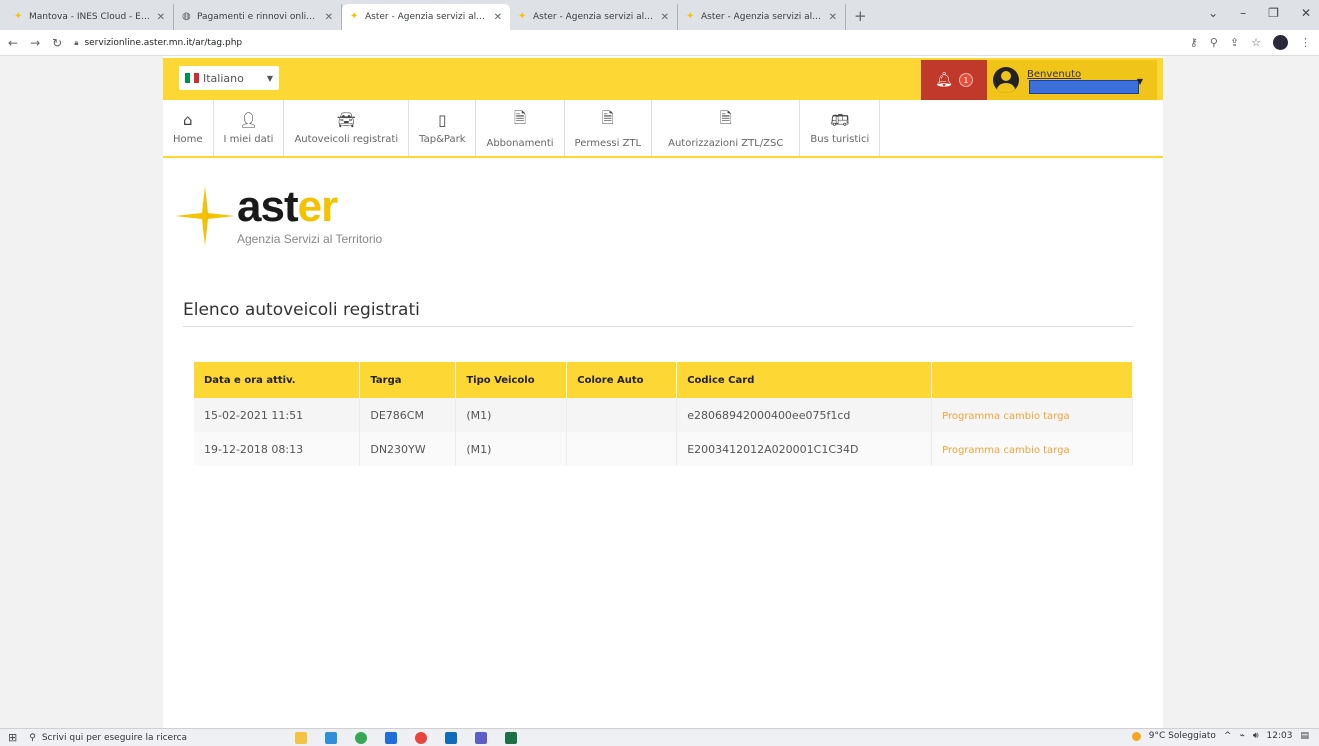 This screenshot has height=746, width=1319. I want to click on cell-action: Programma cambio targa, so click(1032, 415).